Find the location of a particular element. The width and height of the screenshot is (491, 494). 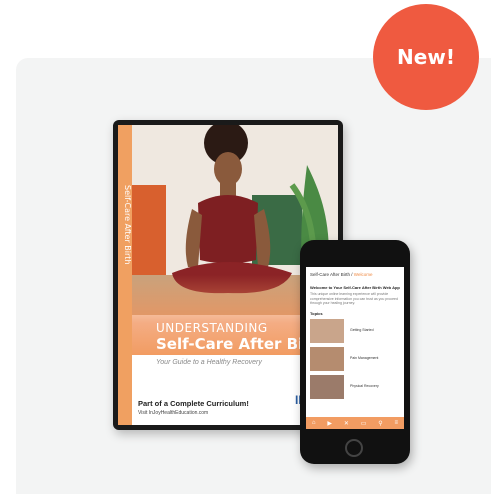

app-header-accent: Welcome is located at coordinates (363, 274).